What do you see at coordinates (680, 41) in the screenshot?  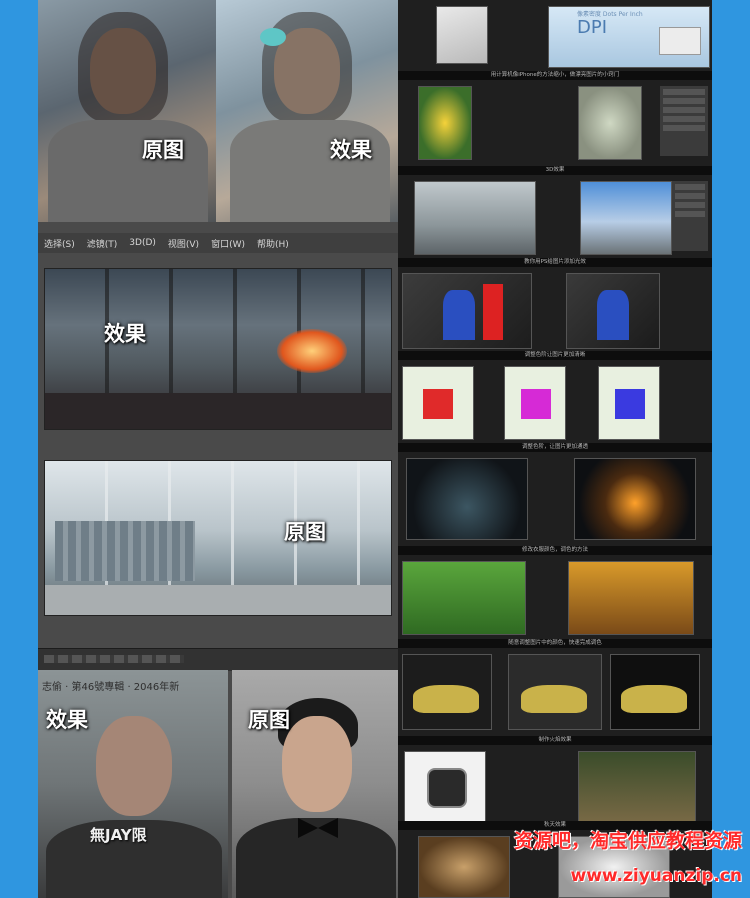 I see `monitor-icon` at bounding box center [680, 41].